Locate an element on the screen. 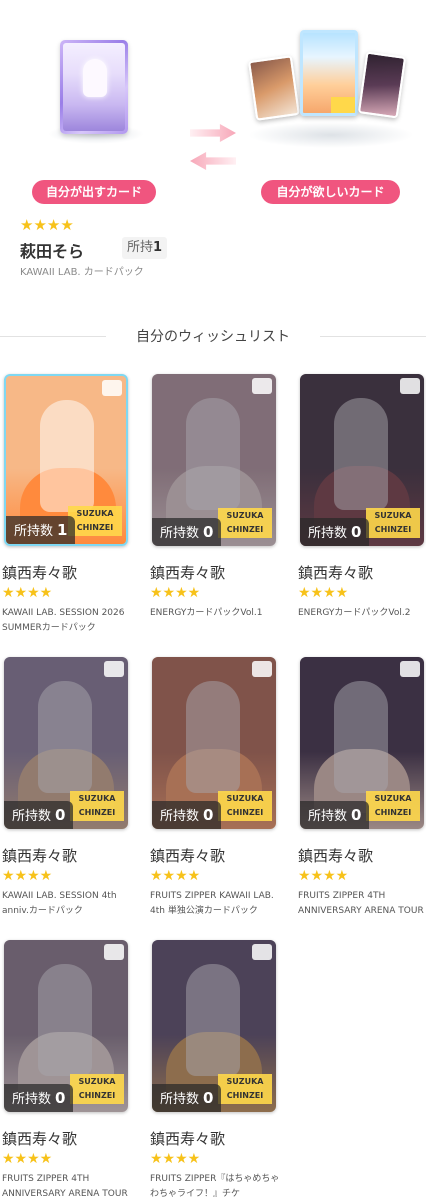  give-card-label: 自分が出すカード is located at coordinates (94, 192).